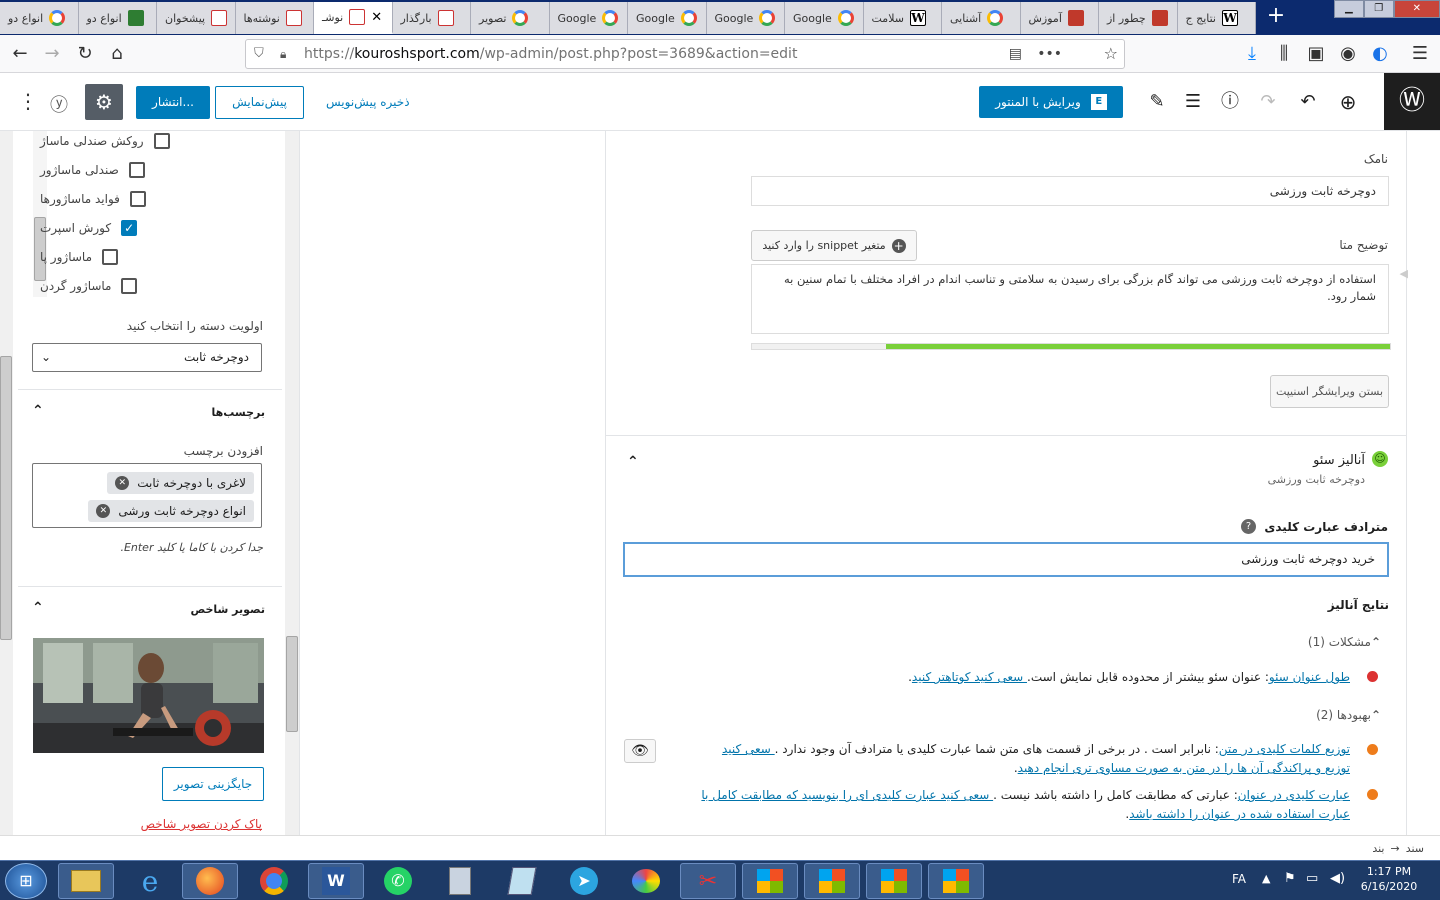 This screenshot has height=900, width=1440. What do you see at coordinates (274, 881) in the screenshot?
I see `chrome-icon` at bounding box center [274, 881].